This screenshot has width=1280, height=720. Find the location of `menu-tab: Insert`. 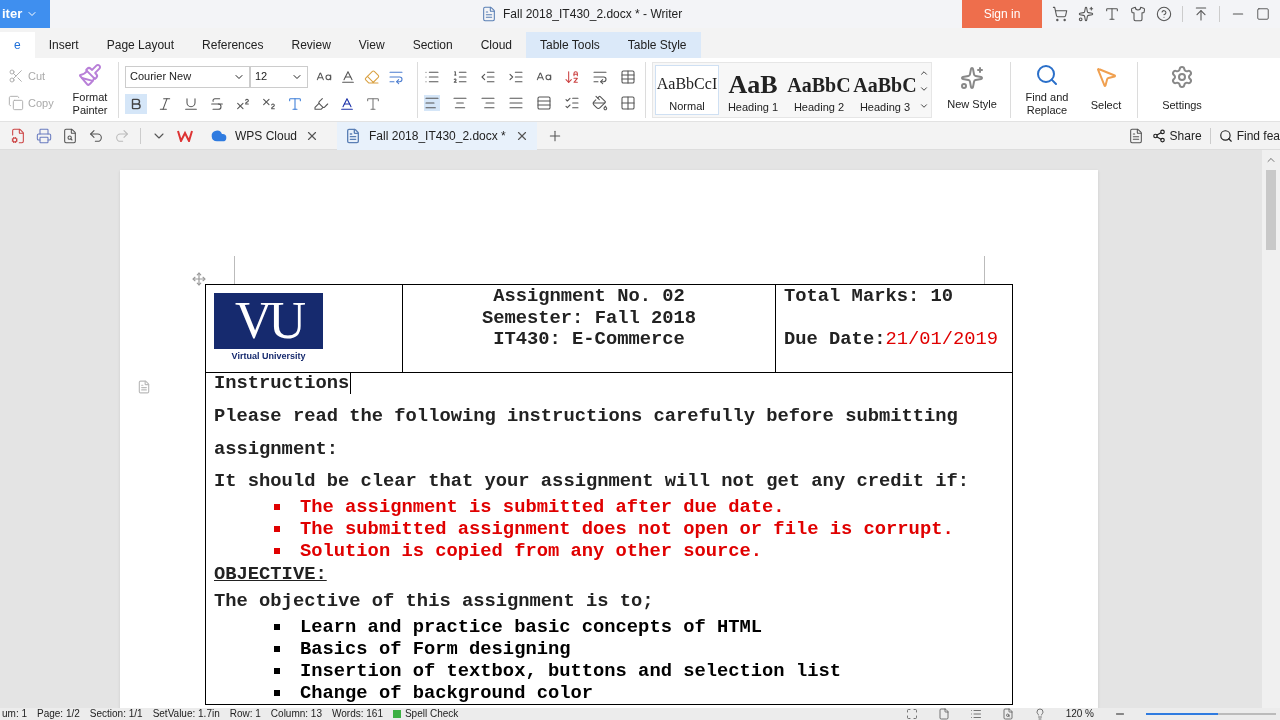

menu-tab: Insert is located at coordinates (63, 45).